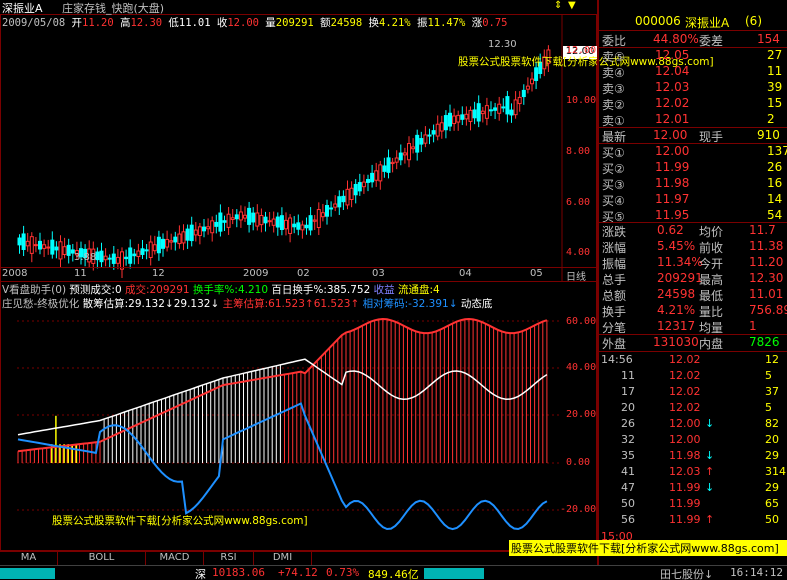  Describe the element at coordinates (192, 304) in the screenshot. I see `scatter-estimate-value: 29.132` at that location.